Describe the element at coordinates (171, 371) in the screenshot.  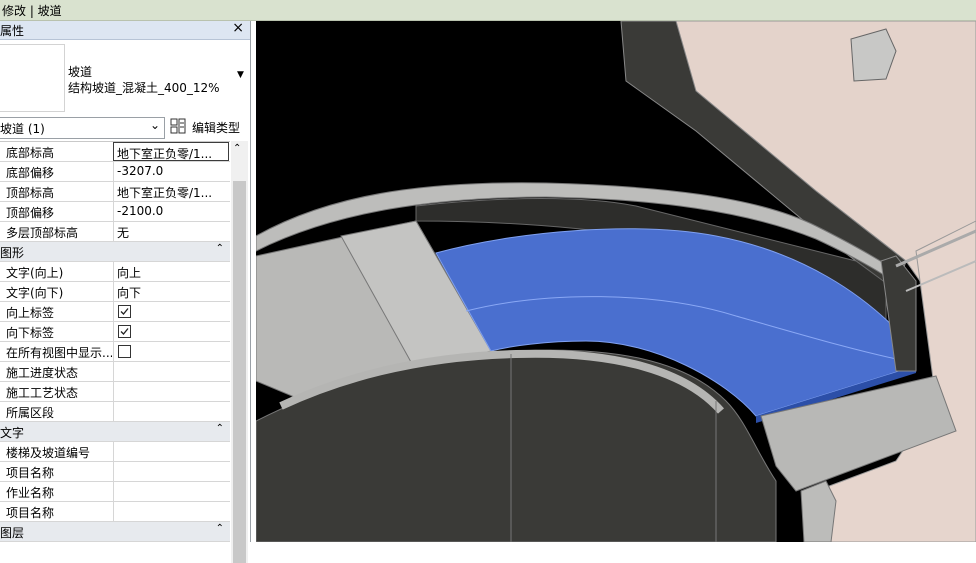
I see `phase-status-field` at that location.